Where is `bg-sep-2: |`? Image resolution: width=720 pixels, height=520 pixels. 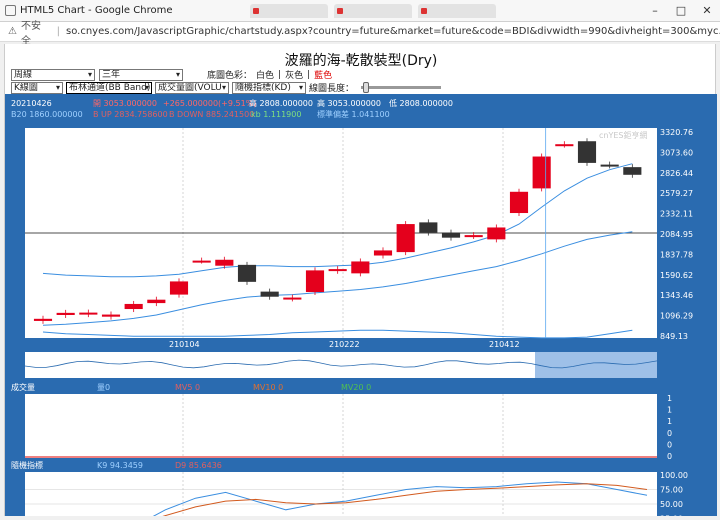
bg-sep-2: | is located at coordinates (309, 74).